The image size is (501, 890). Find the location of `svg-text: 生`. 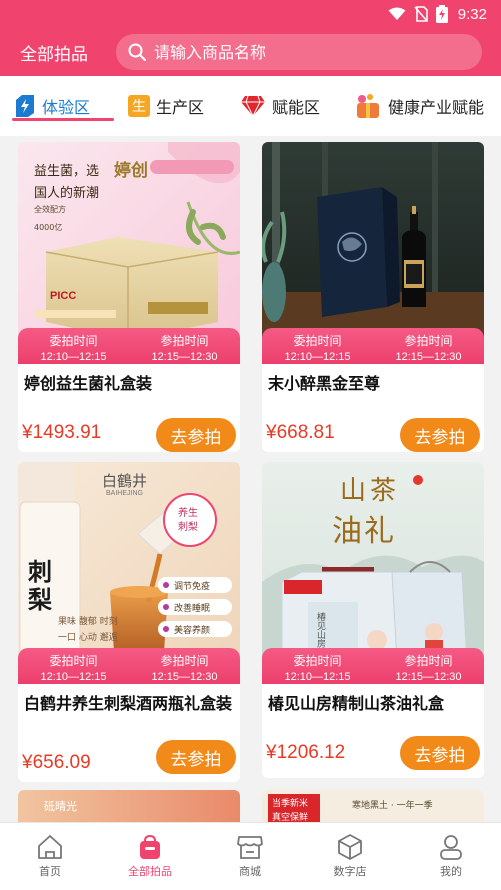

svg-text: 生 is located at coordinates (139, 107).